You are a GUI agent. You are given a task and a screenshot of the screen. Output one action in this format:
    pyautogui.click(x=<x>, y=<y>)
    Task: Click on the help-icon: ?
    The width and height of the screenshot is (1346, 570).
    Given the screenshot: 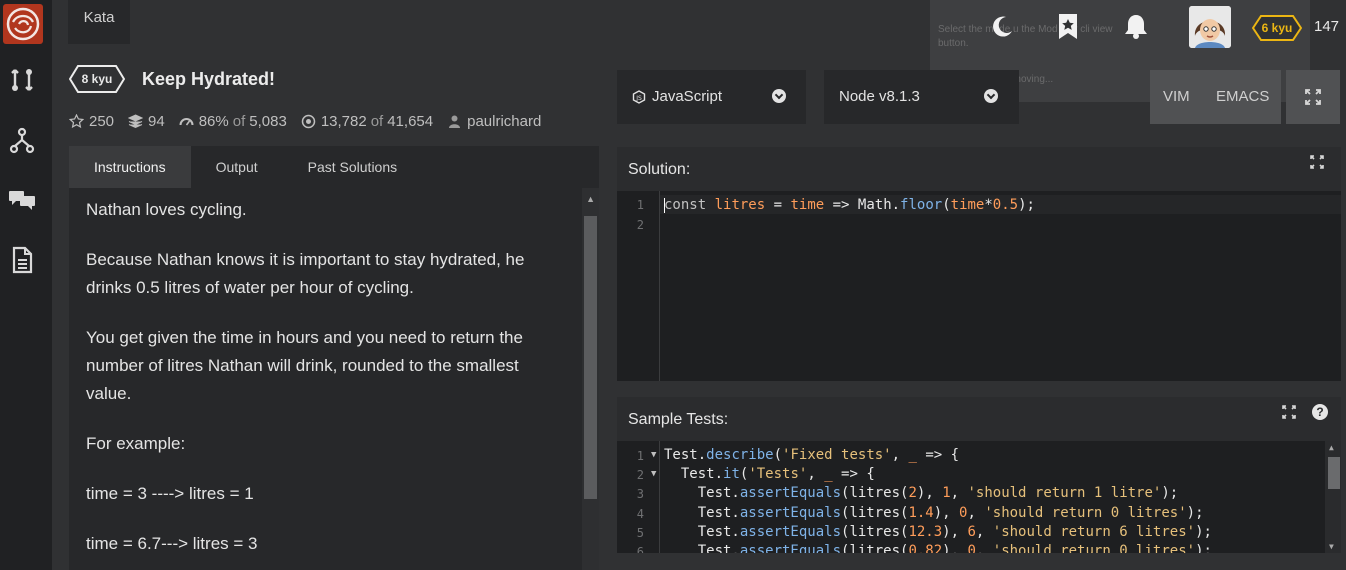 What is the action you would take?
    pyautogui.click(x=1320, y=412)
    